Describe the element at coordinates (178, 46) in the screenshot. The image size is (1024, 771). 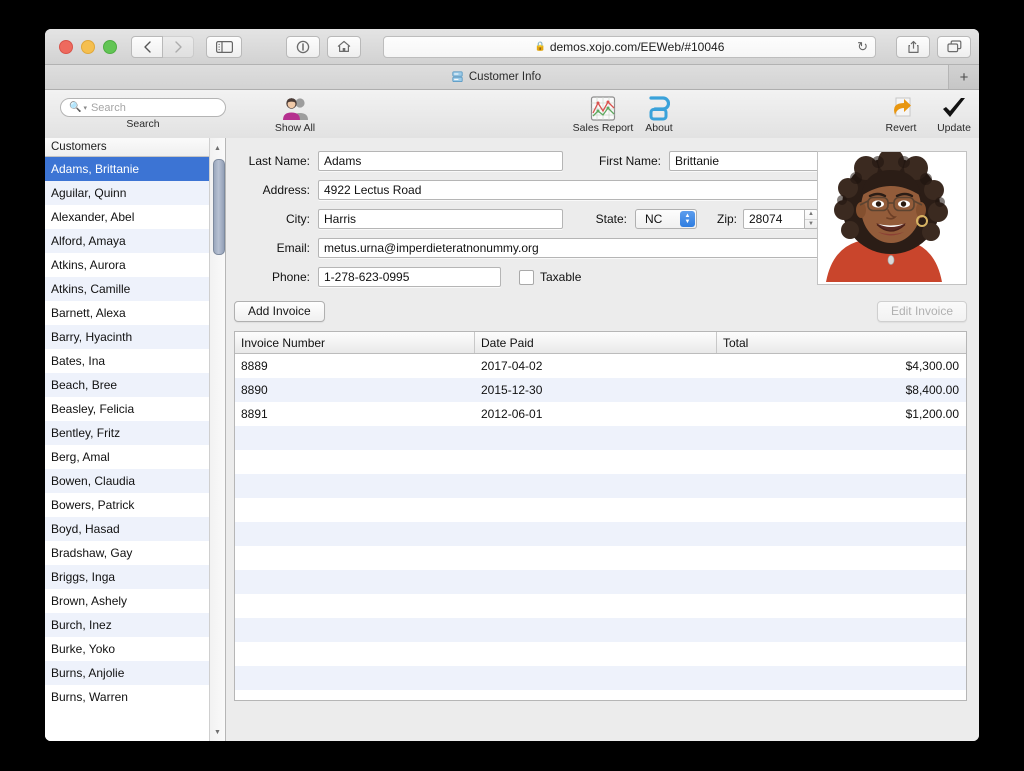
I see `forward-button` at that location.